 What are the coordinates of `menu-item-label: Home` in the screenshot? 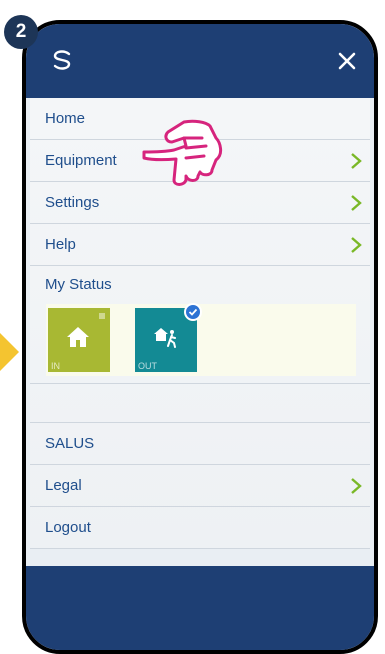 It's located at (65, 118).